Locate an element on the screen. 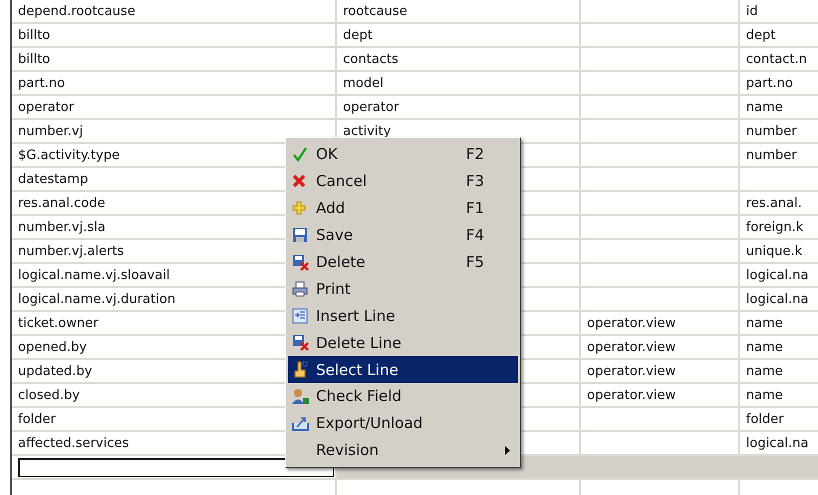  menu-item: OK F2 is located at coordinates (403, 154).